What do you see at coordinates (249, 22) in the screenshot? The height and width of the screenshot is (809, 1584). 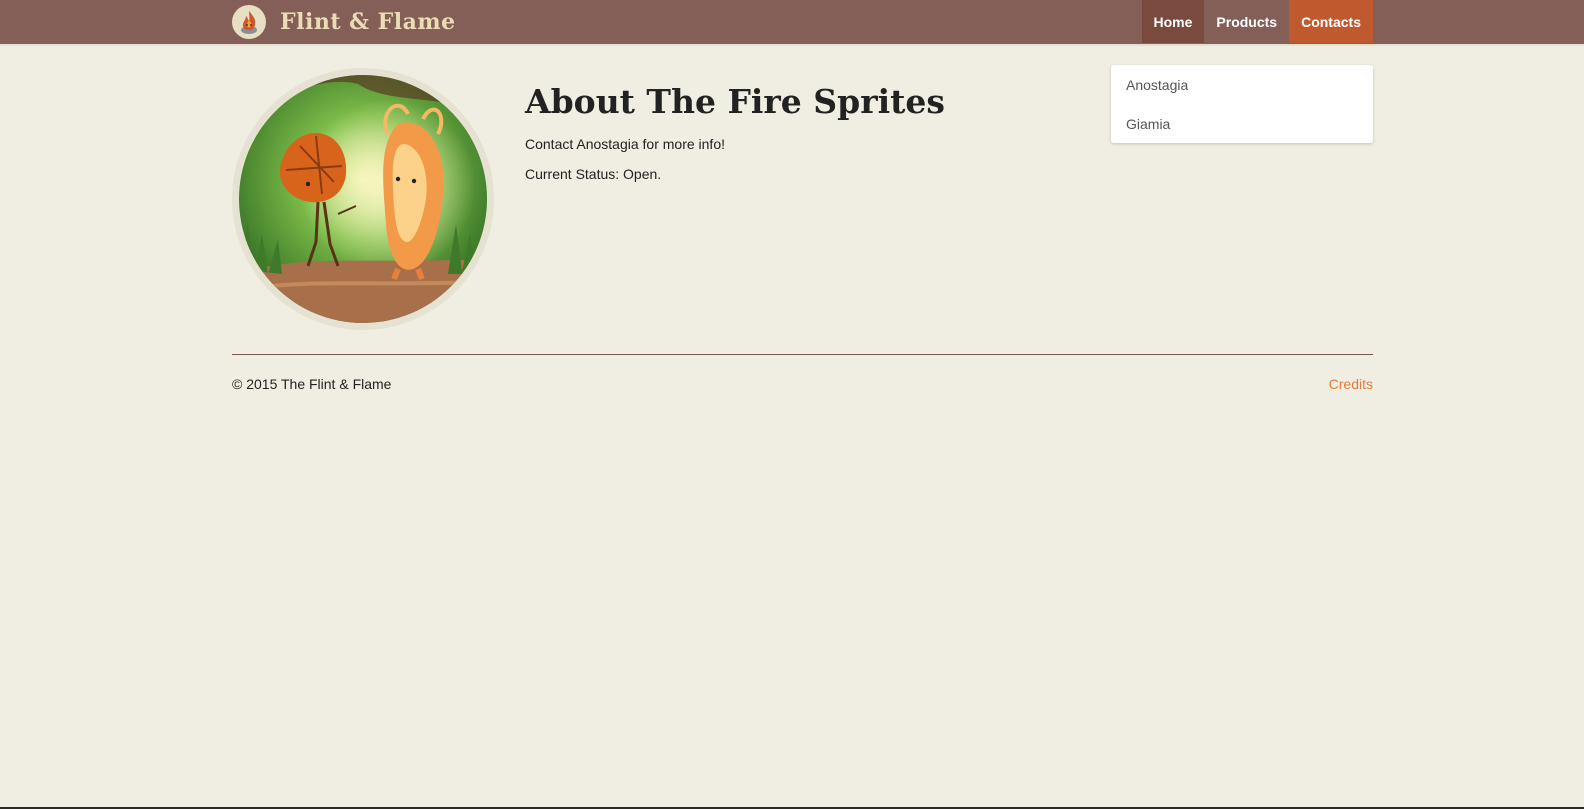 I see `flame-logo-icon` at bounding box center [249, 22].